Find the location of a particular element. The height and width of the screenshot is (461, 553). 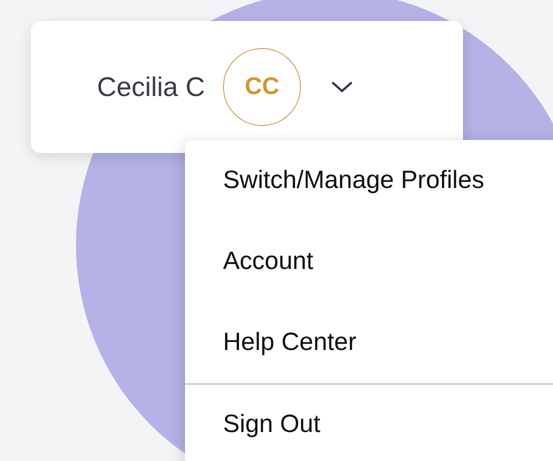

chevron-down-icon is located at coordinates (342, 87).